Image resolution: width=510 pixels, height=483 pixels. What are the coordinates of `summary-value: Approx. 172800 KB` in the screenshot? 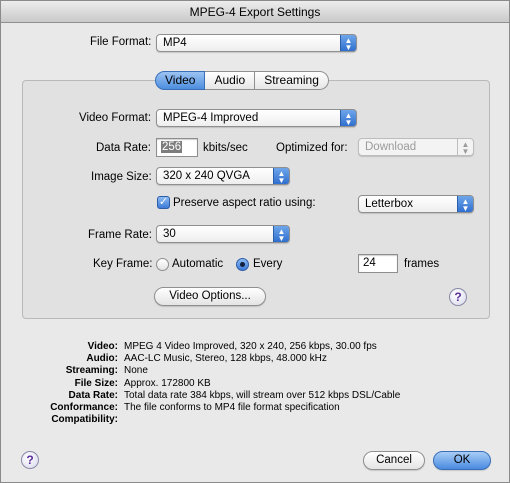 It's located at (167, 383).